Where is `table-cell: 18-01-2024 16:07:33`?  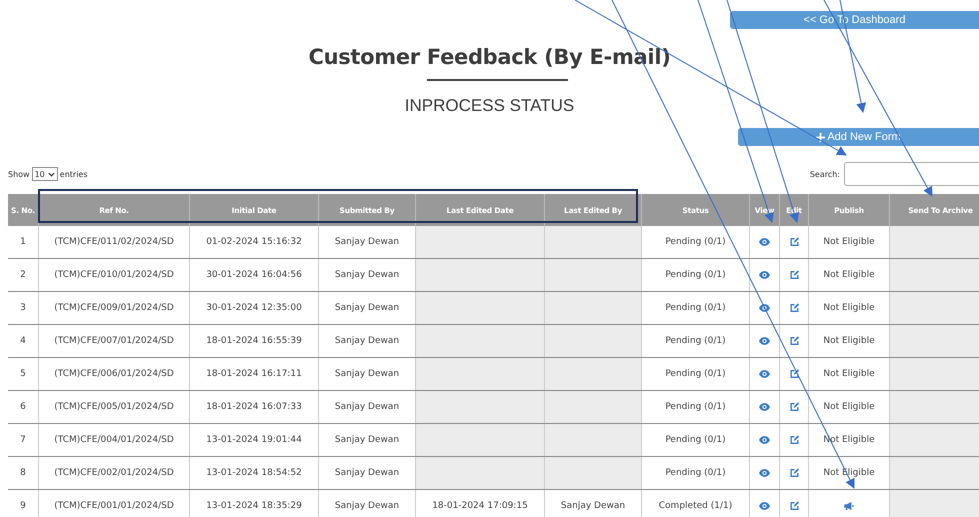 table-cell: 18-01-2024 16:07:33 is located at coordinates (254, 407).